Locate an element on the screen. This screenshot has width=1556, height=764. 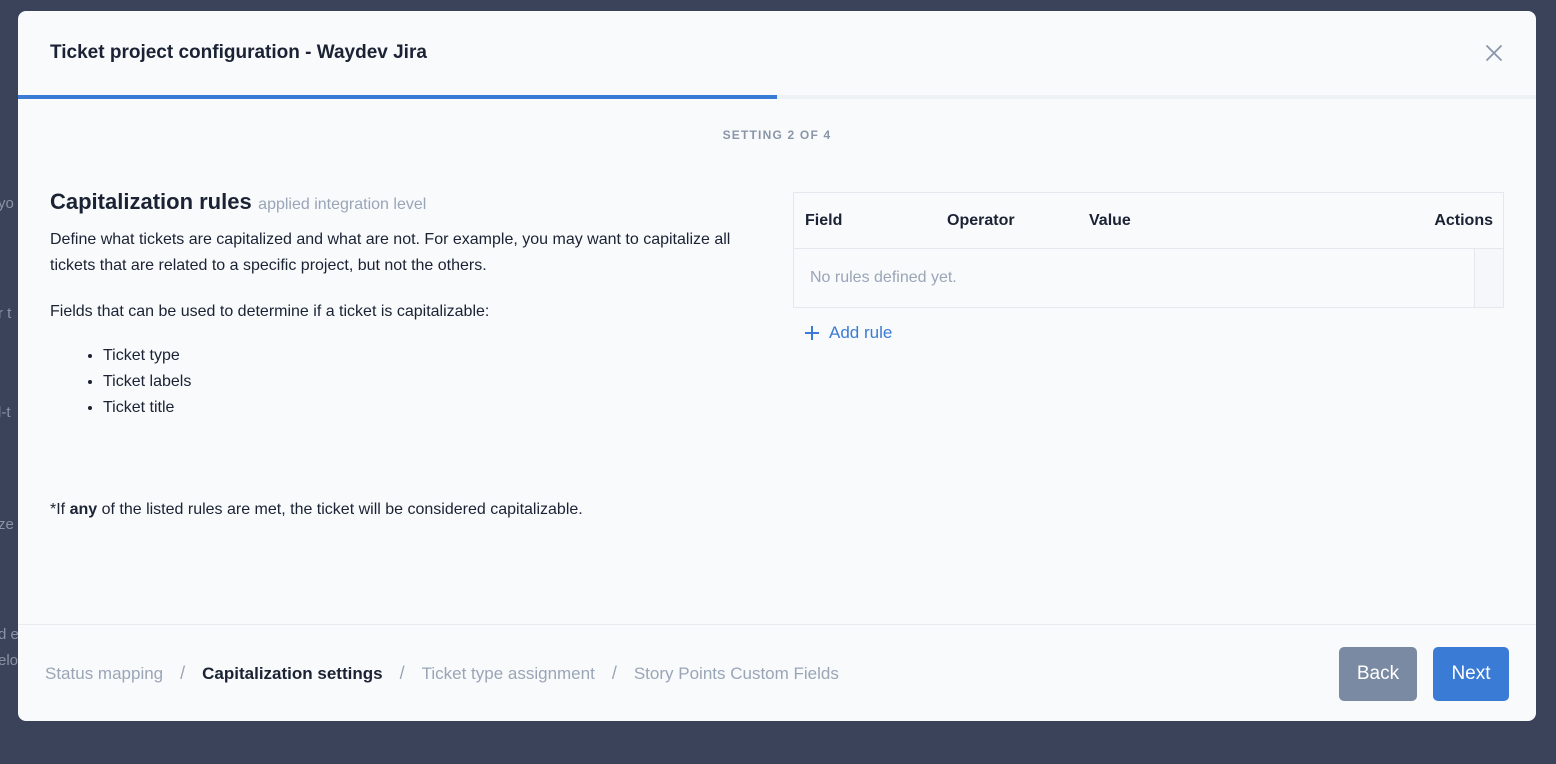
table-empty-row: No rules defined yet. is located at coordinates (1148, 278).